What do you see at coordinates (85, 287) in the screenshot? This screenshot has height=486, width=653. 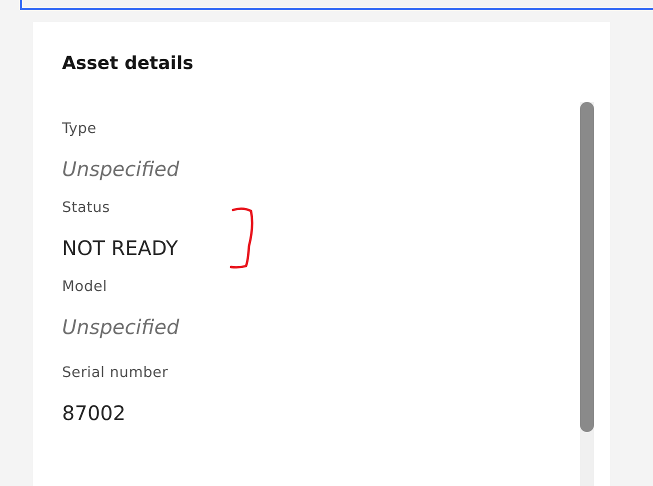 I see `field-label: Model` at bounding box center [85, 287].